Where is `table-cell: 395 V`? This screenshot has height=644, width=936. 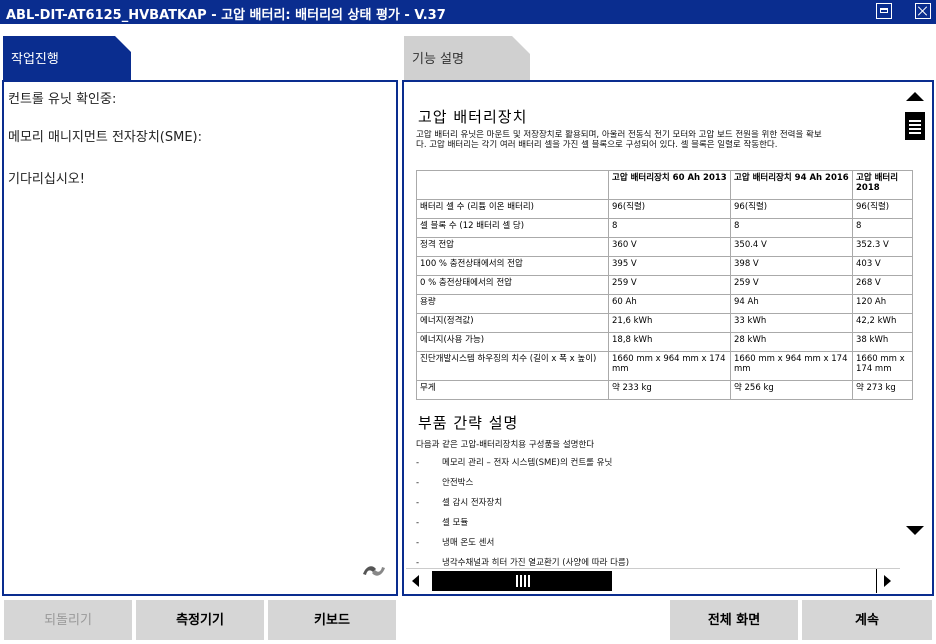
table-cell: 395 V is located at coordinates (669, 266).